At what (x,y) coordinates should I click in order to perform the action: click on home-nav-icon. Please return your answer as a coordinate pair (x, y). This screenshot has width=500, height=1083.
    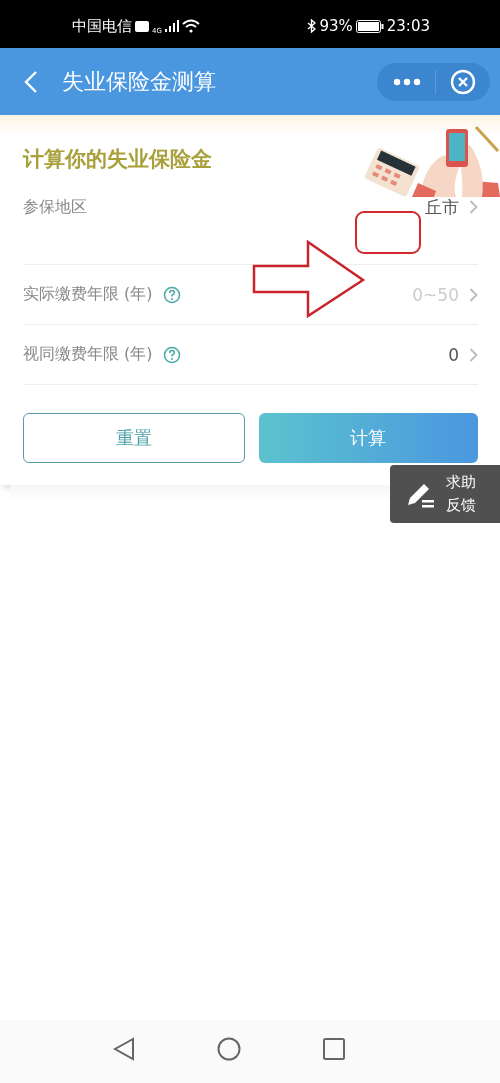
    Looking at the image, I should click on (229, 1048).